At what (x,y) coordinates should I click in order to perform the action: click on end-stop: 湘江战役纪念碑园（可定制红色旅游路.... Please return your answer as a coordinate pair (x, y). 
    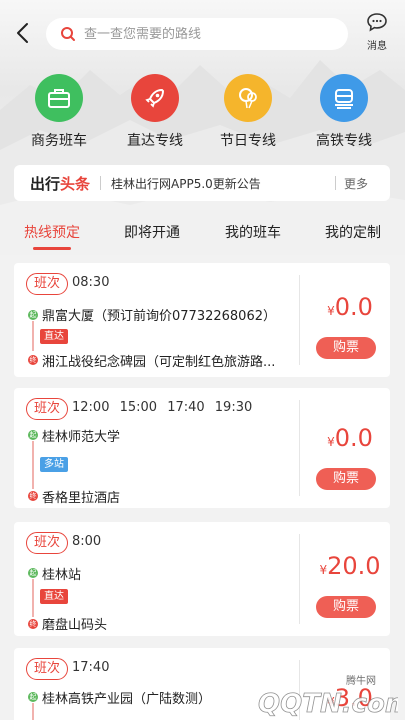
    Looking at the image, I should click on (159, 362).